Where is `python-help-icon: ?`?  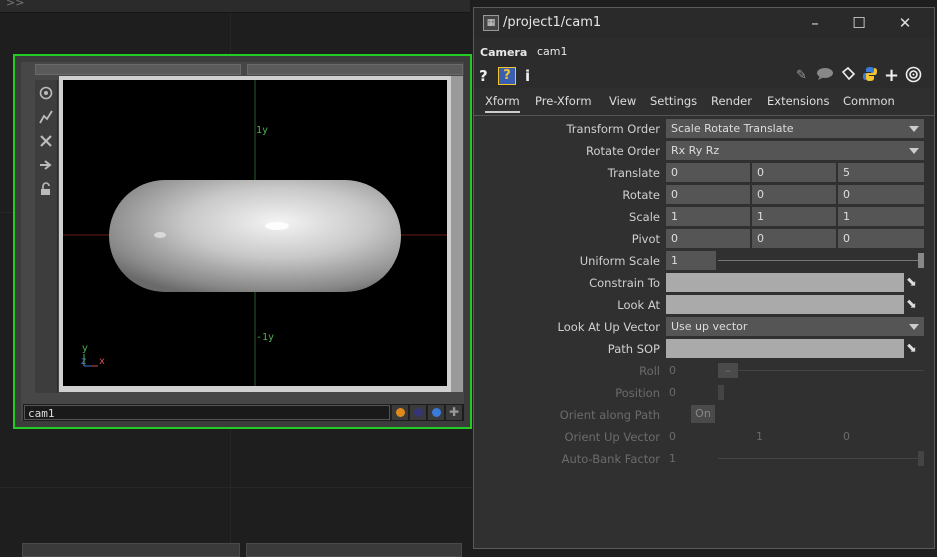 python-help-icon: ? is located at coordinates (507, 76).